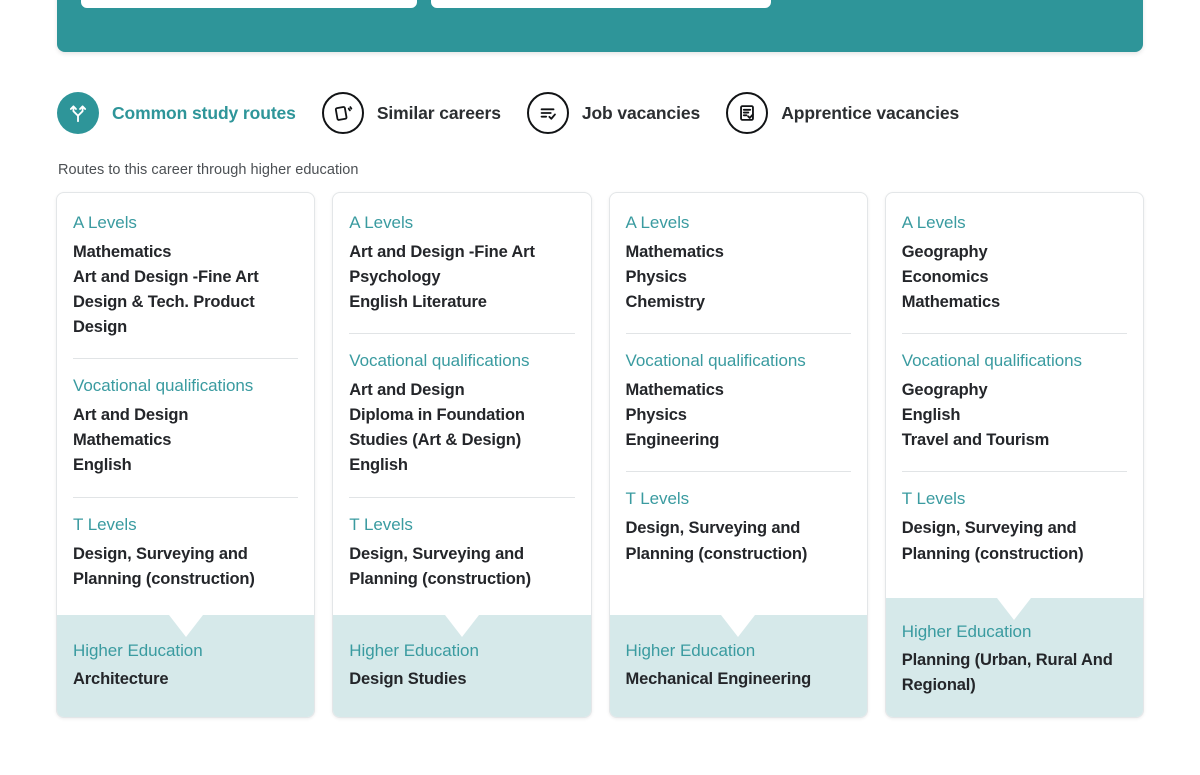 Image resolution: width=1200 pixels, height=775 pixels. Describe the element at coordinates (738, 666) in the screenshot. I see `higher-education-section: Higher Education Mechanical Engineering` at that location.